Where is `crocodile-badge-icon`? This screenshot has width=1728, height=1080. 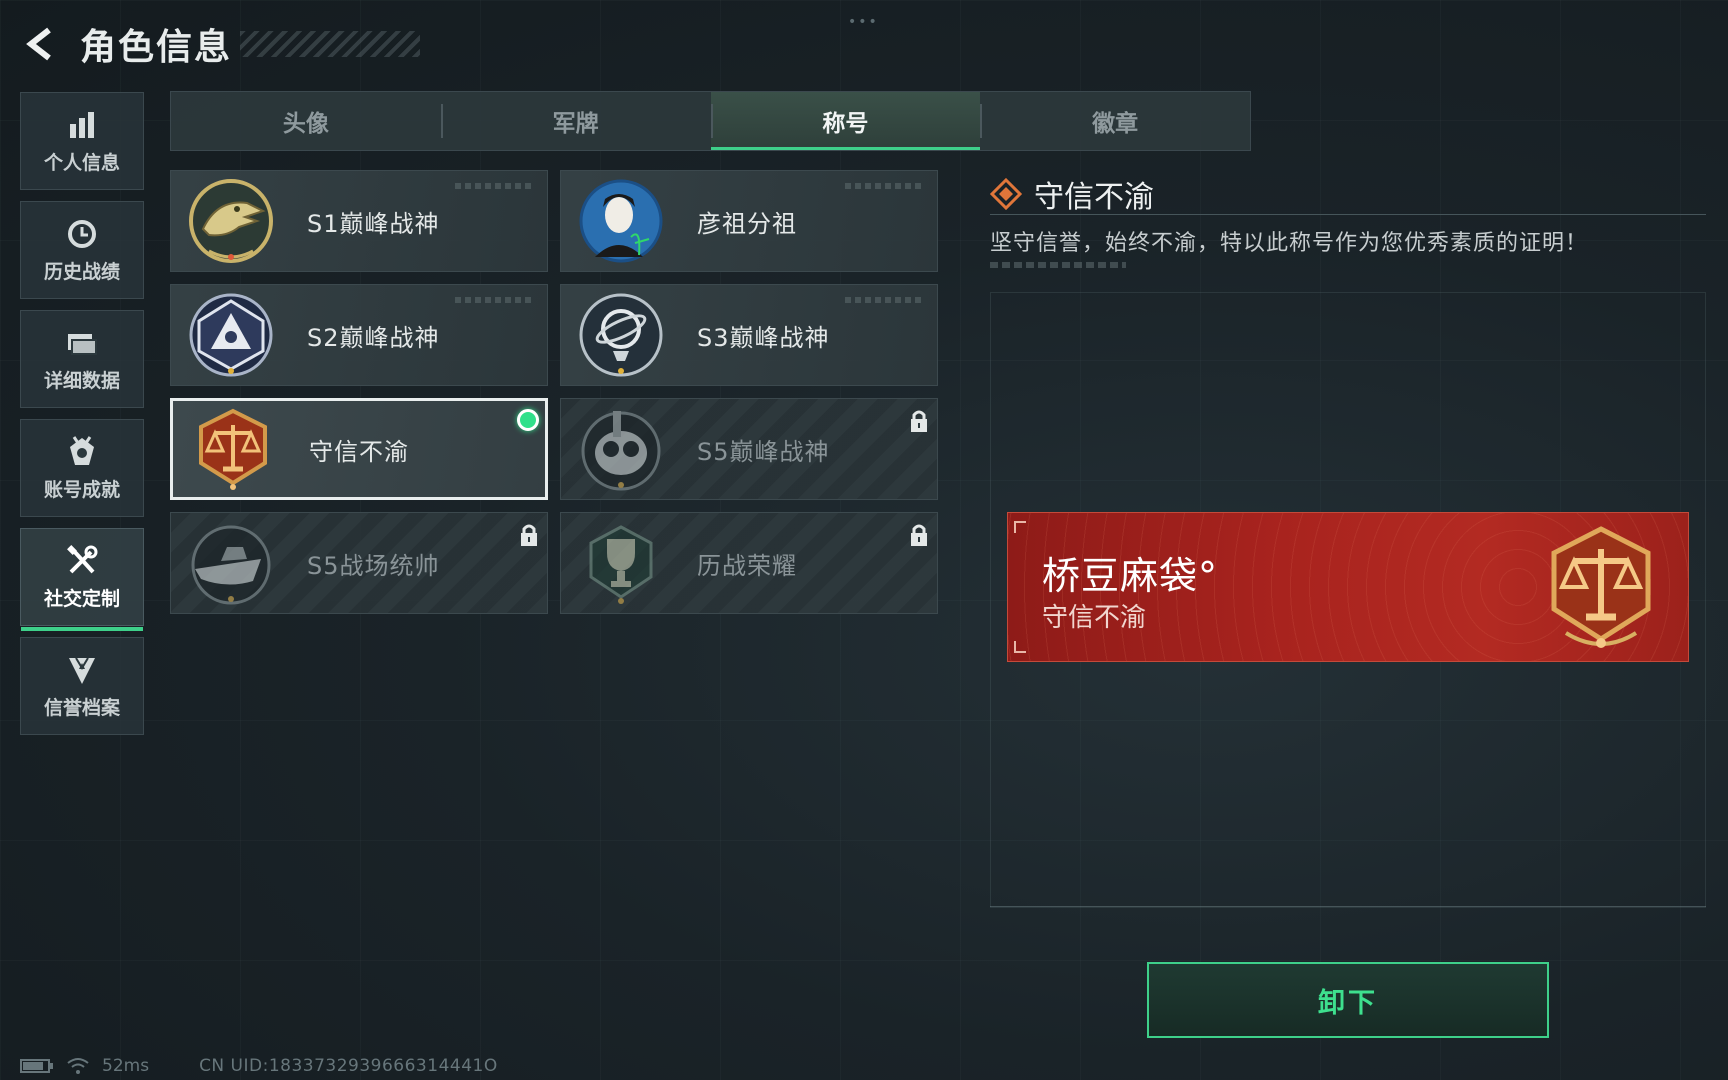
crocodile-badge-icon is located at coordinates (231, 221).